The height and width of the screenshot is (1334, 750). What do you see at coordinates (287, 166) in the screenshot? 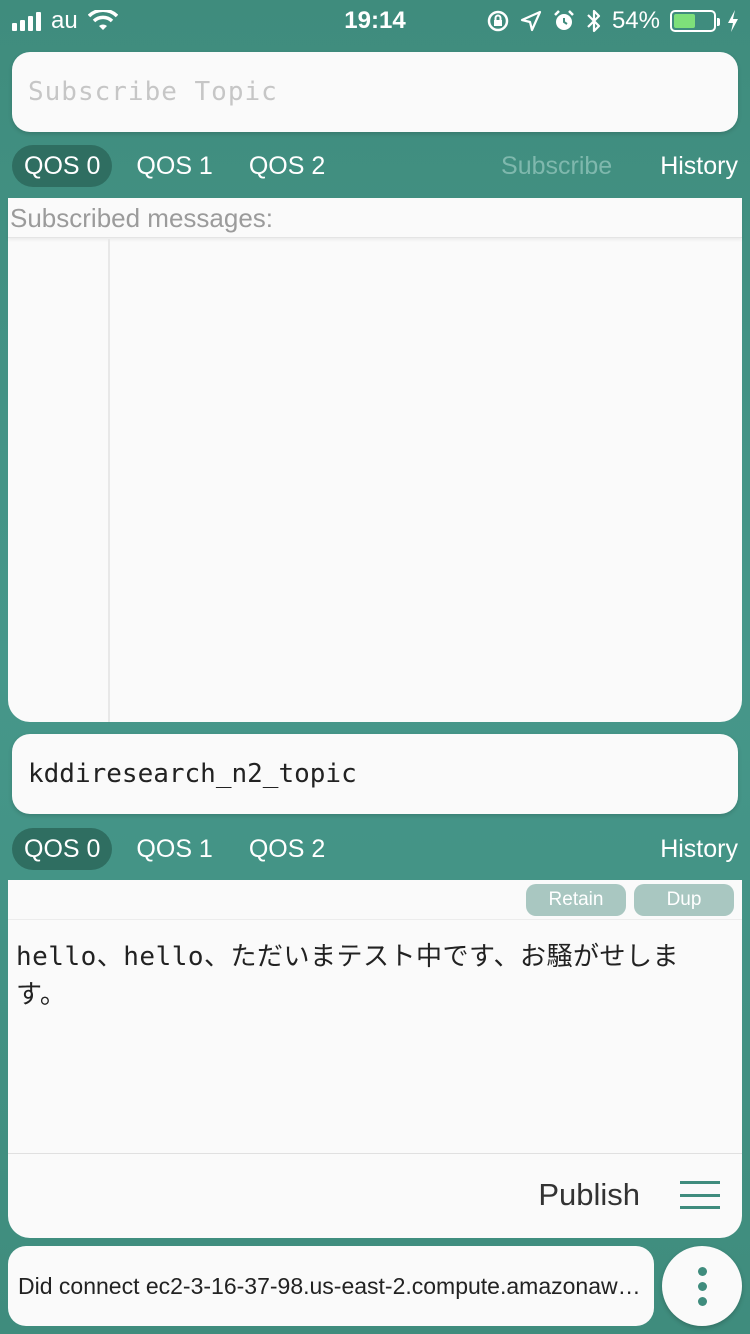
I see `subscribe-qos-2-button: QOS 2` at bounding box center [287, 166].